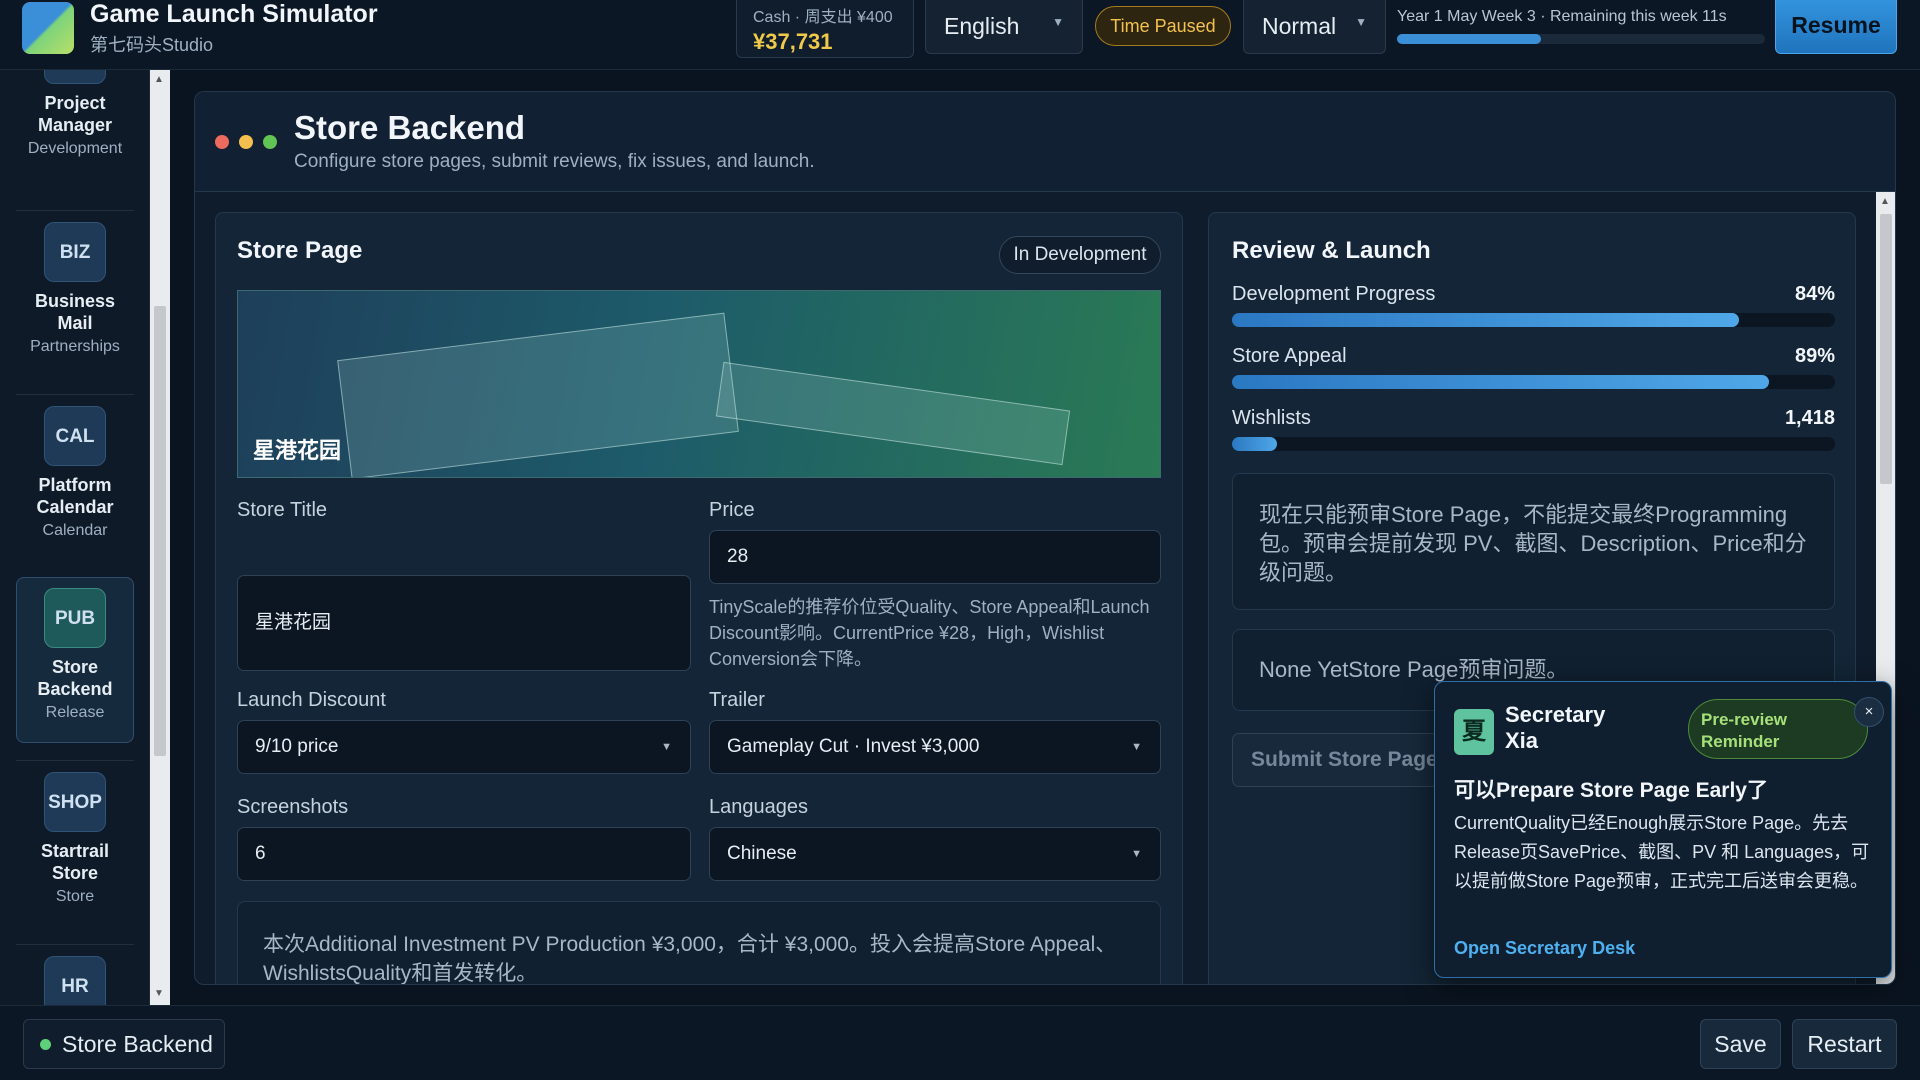 Image resolution: width=1920 pixels, height=1080 pixels. Describe the element at coordinates (935, 747) in the screenshot. I see `trailer-select: Gameplay Cut · Invest ¥3,000 ▼` at that location.